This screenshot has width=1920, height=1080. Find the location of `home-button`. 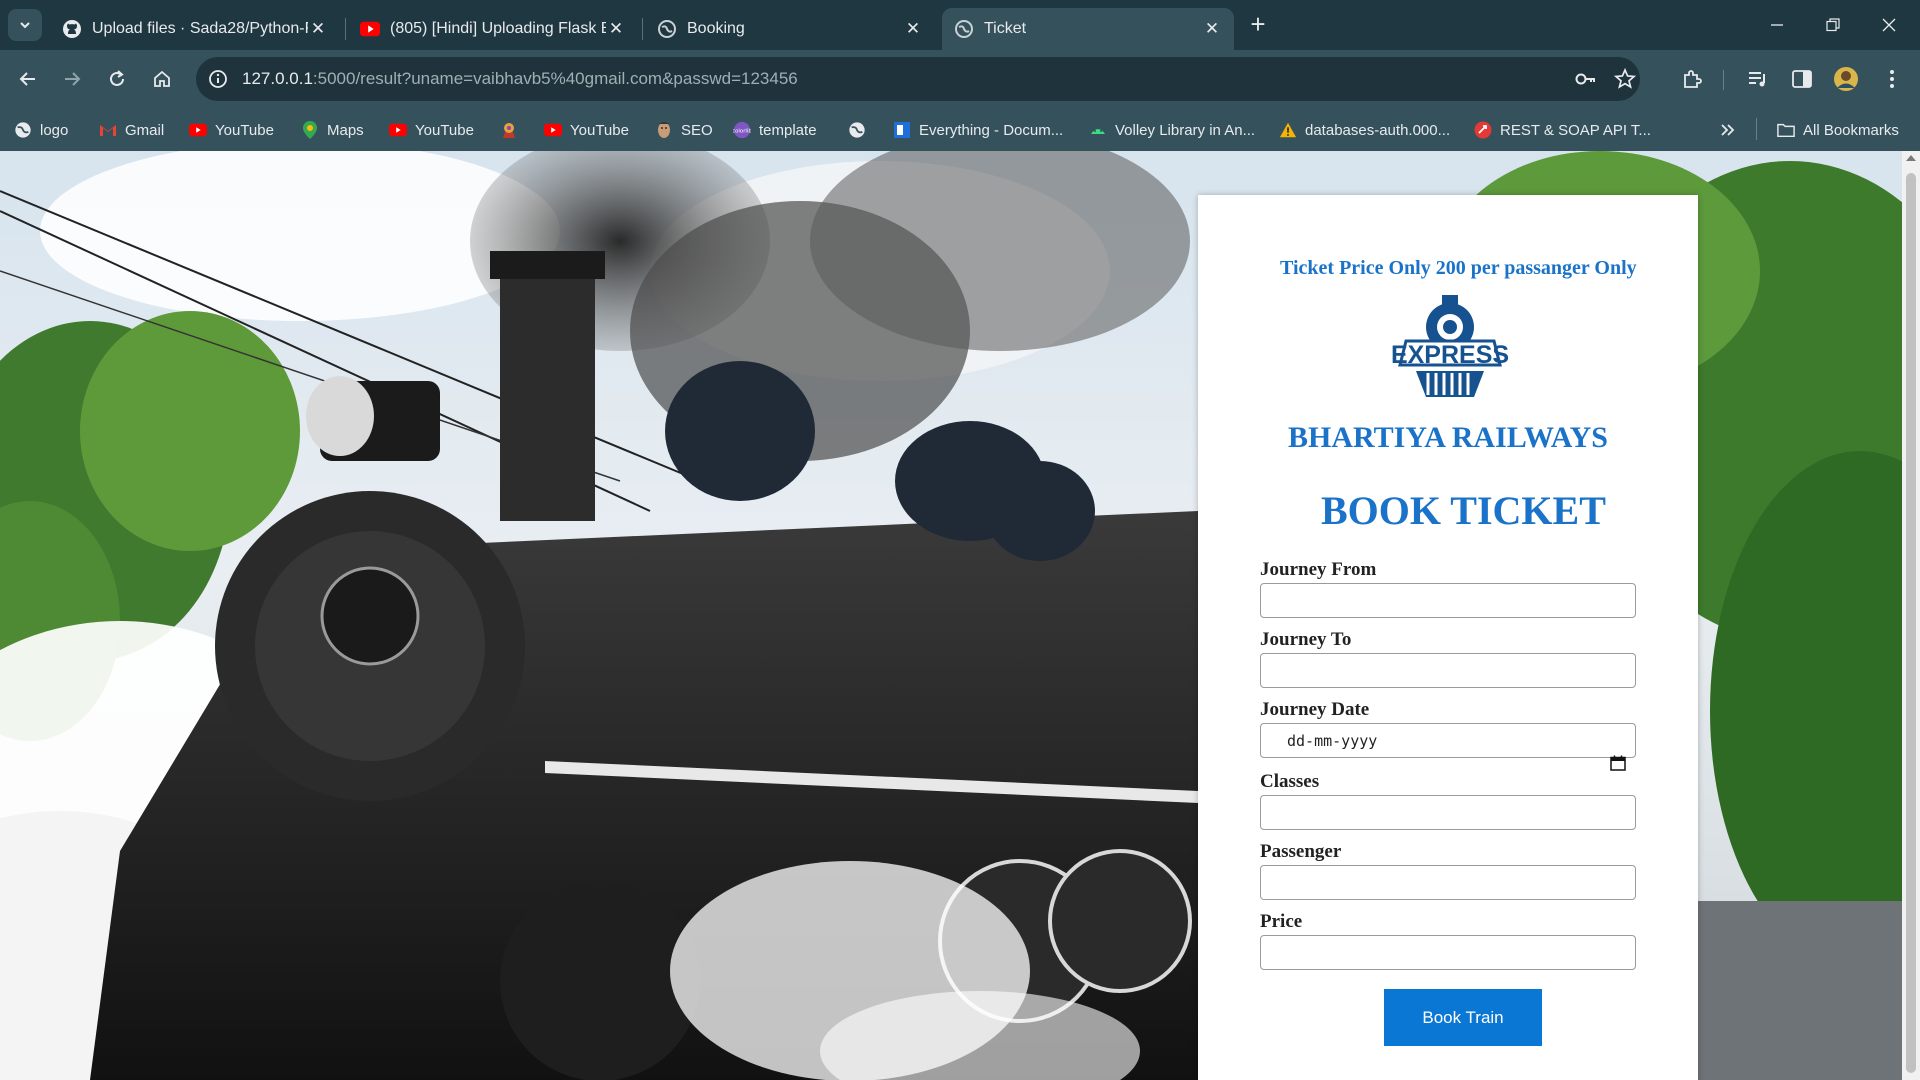

home-button is located at coordinates (162, 79).